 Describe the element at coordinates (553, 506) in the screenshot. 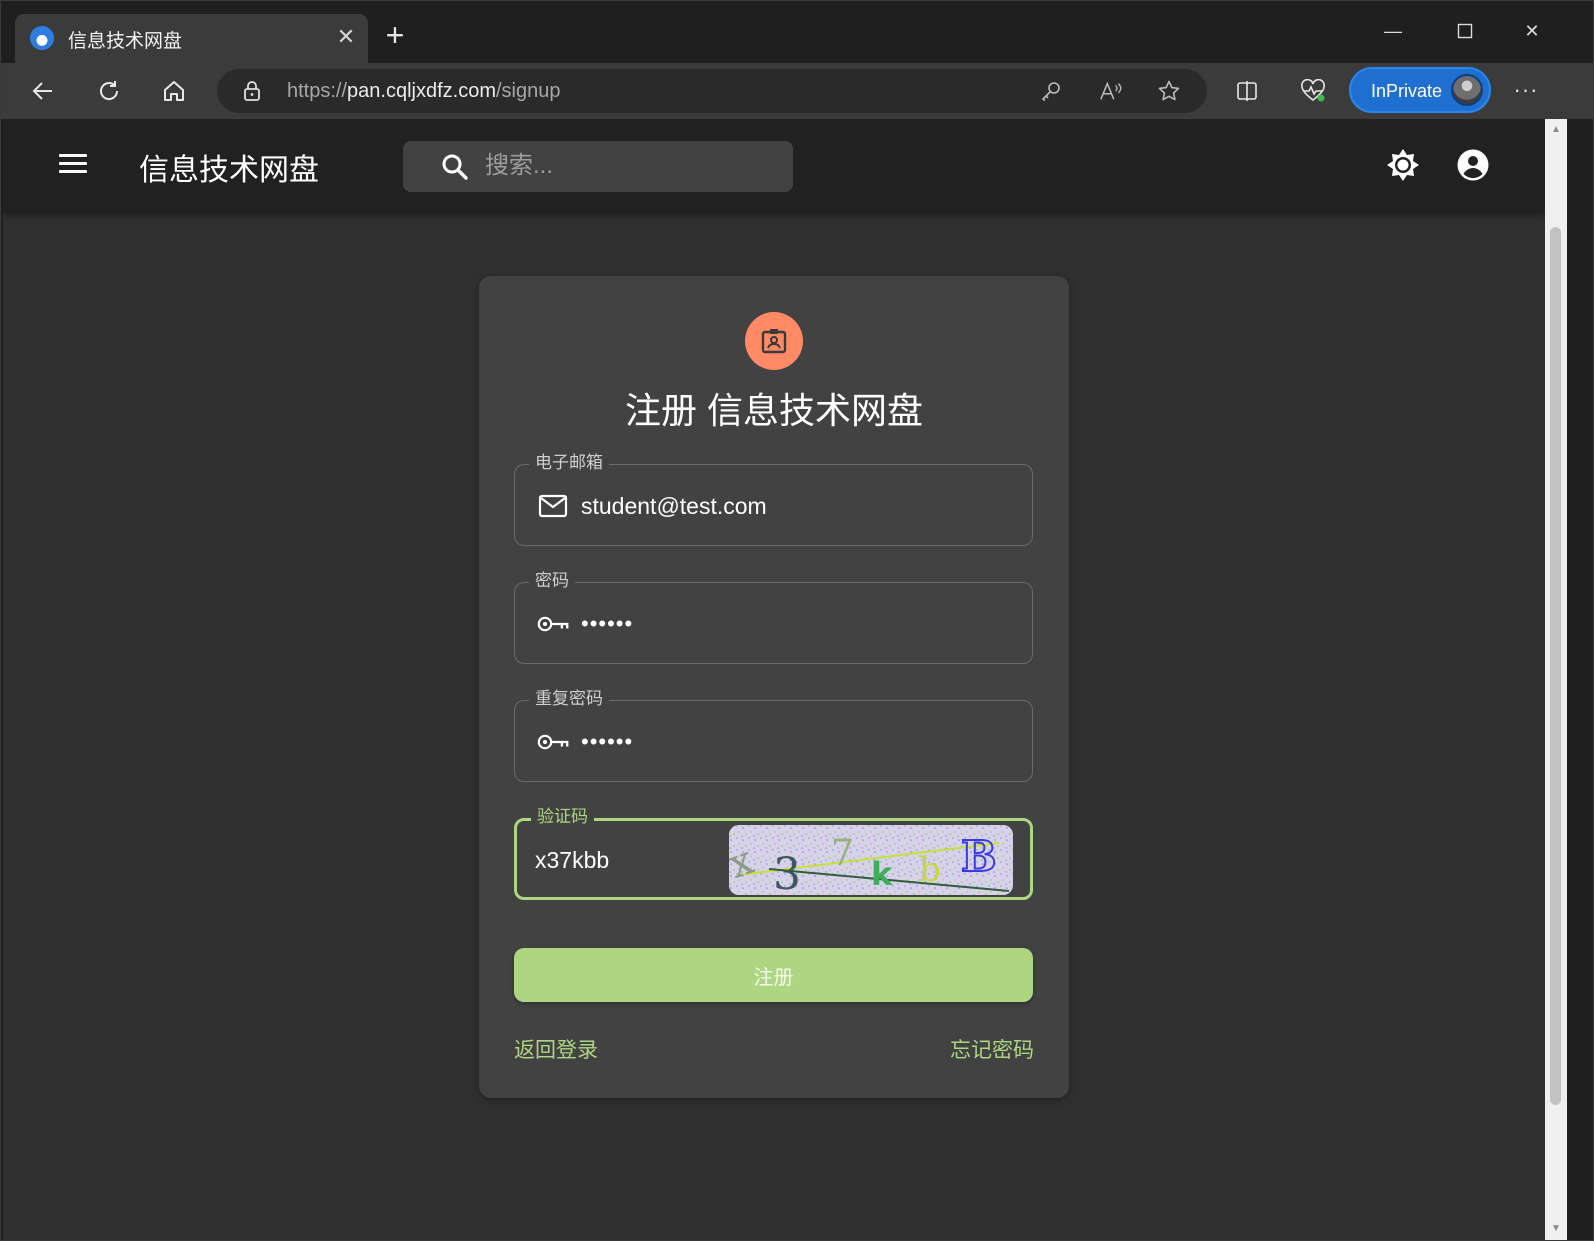

I see `mail-icon` at that location.